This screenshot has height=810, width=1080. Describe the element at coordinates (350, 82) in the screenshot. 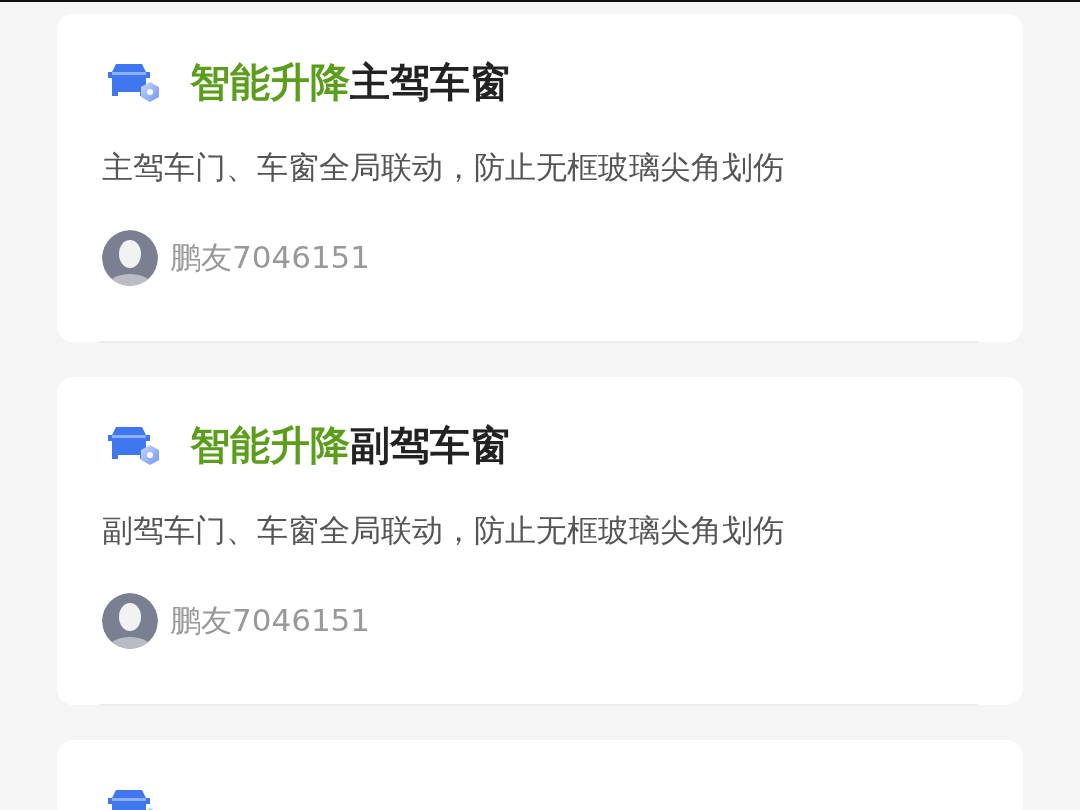

I see `card-title: 智能升降主驾车窗` at that location.